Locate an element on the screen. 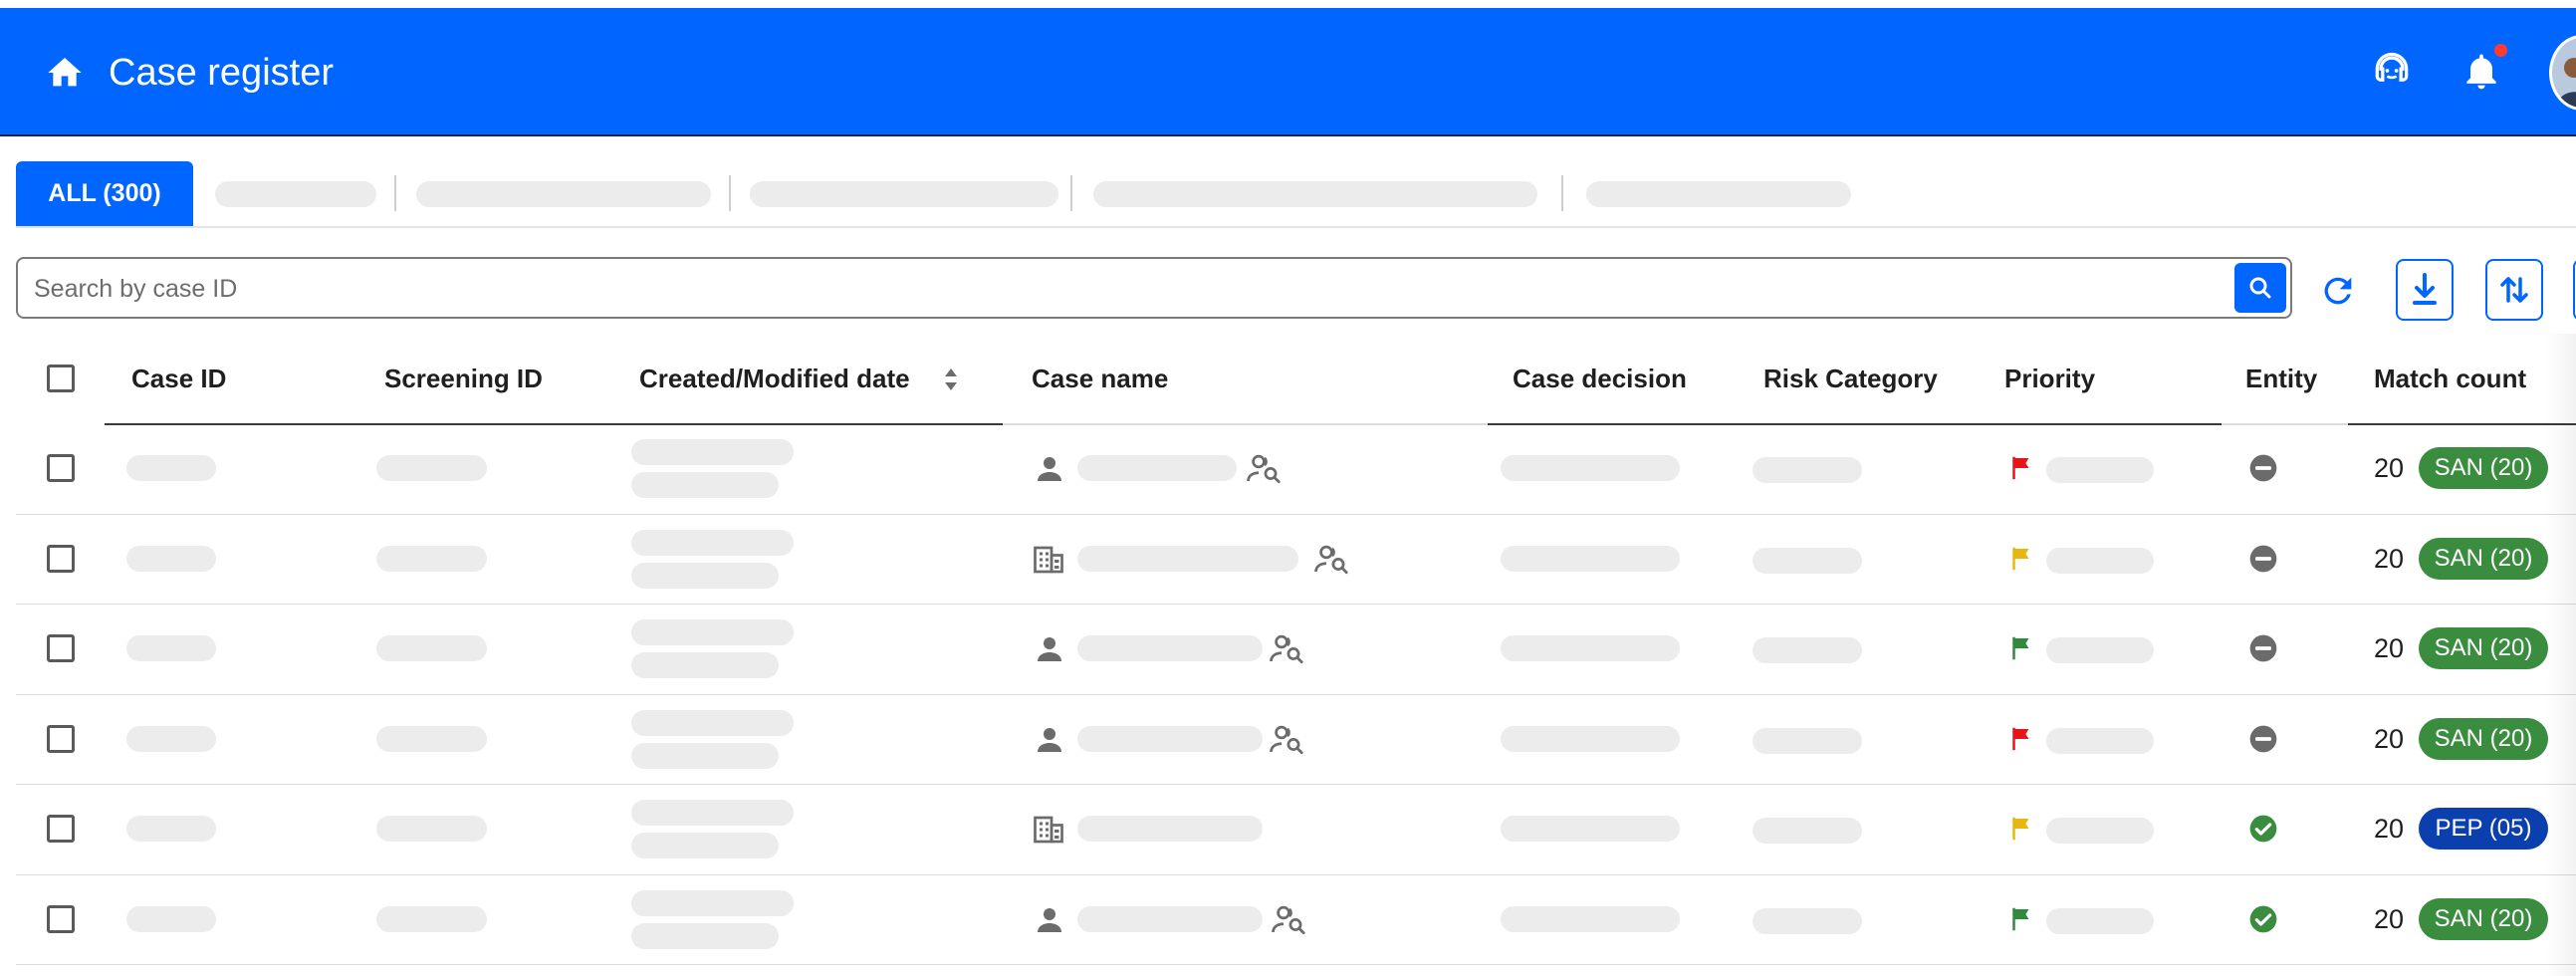 This screenshot has height=976, width=2576. sort-button is located at coordinates (2514, 290).